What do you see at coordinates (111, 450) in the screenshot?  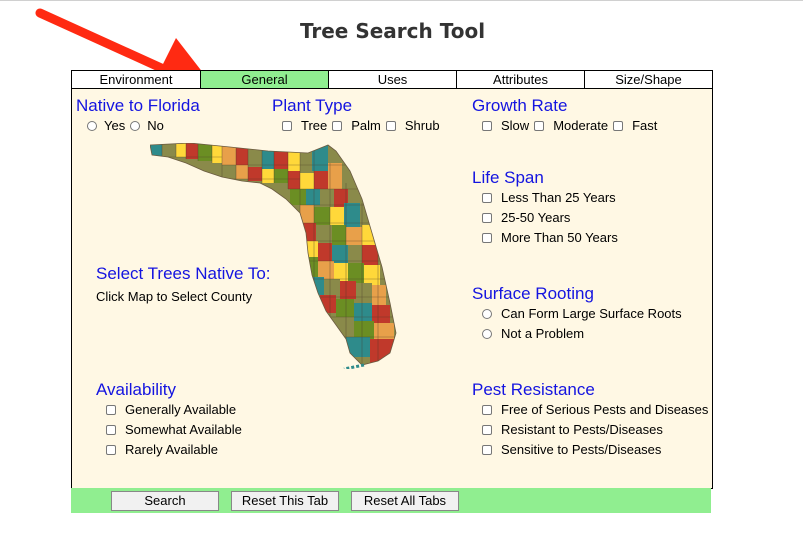 I see `rarely-checkbox` at bounding box center [111, 450].